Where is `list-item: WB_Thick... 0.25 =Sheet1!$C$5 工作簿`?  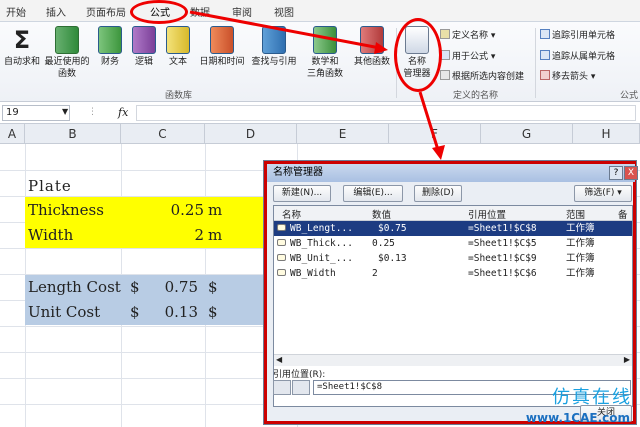
list-item: WB_Thick... 0.25 =Sheet1!$C$5 工作簿 is located at coordinates (453, 243).